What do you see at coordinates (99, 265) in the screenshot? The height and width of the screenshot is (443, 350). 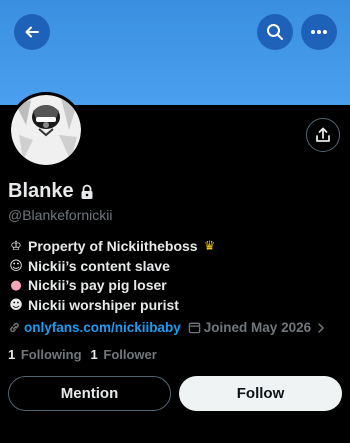 I see `bio-text: Nickii’s content slave` at bounding box center [99, 265].